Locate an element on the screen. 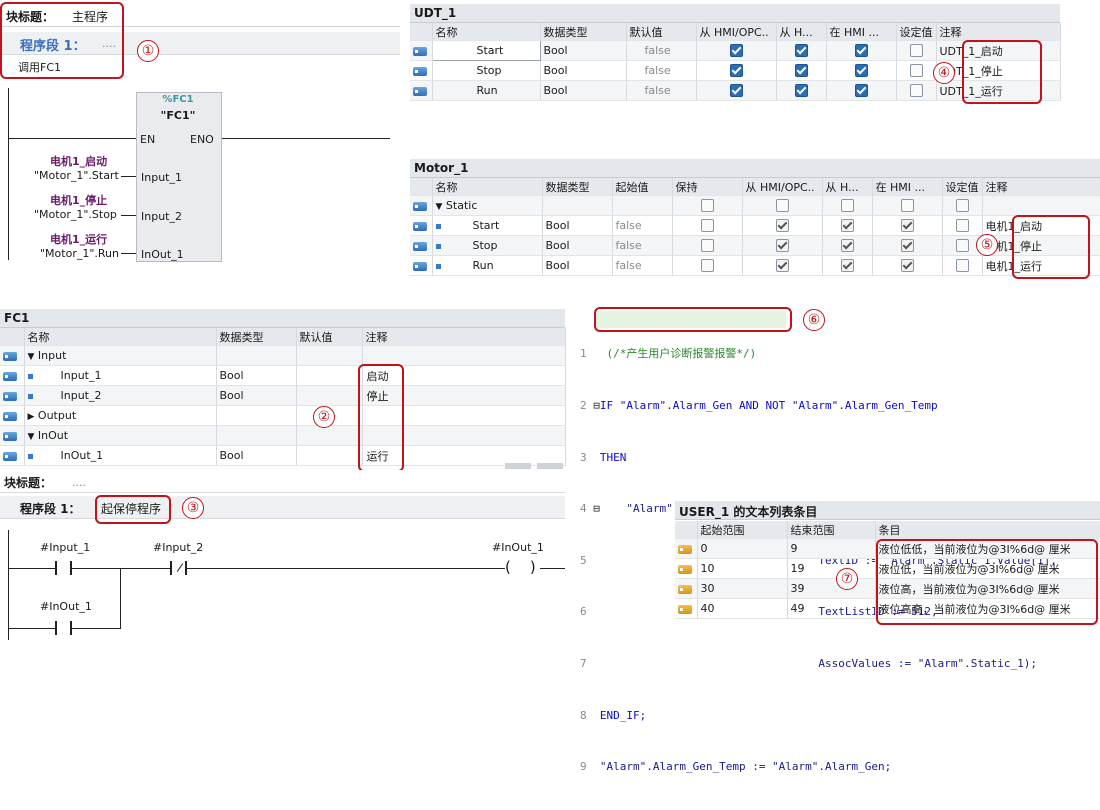 The image size is (1100, 810). col-from: 起始范围 is located at coordinates (742, 530).